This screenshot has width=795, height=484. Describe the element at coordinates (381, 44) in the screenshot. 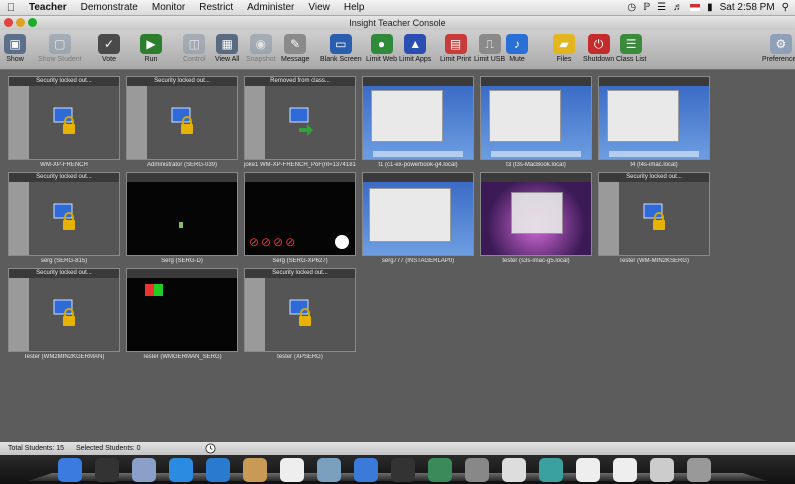

I see `limit-web-icon: ●` at that location.